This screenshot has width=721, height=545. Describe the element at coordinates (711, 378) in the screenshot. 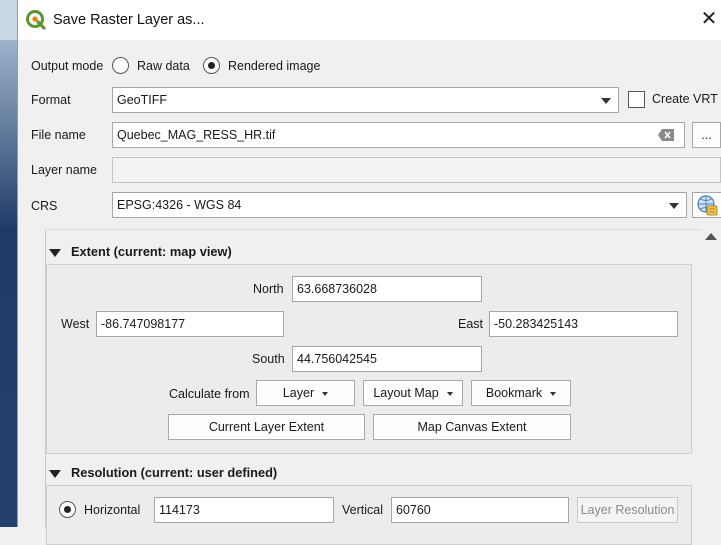

I see `vertical-scrollbar` at that location.